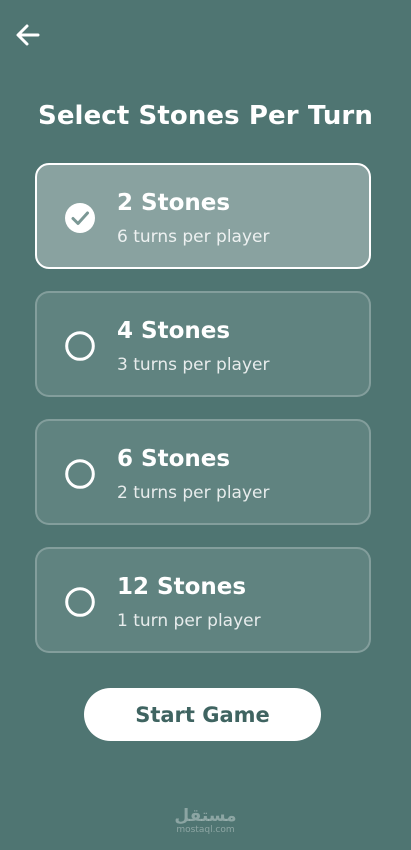 The width and height of the screenshot is (411, 850). I want to click on option-6-stones: 6 Stones 2 turns per player, so click(203, 472).